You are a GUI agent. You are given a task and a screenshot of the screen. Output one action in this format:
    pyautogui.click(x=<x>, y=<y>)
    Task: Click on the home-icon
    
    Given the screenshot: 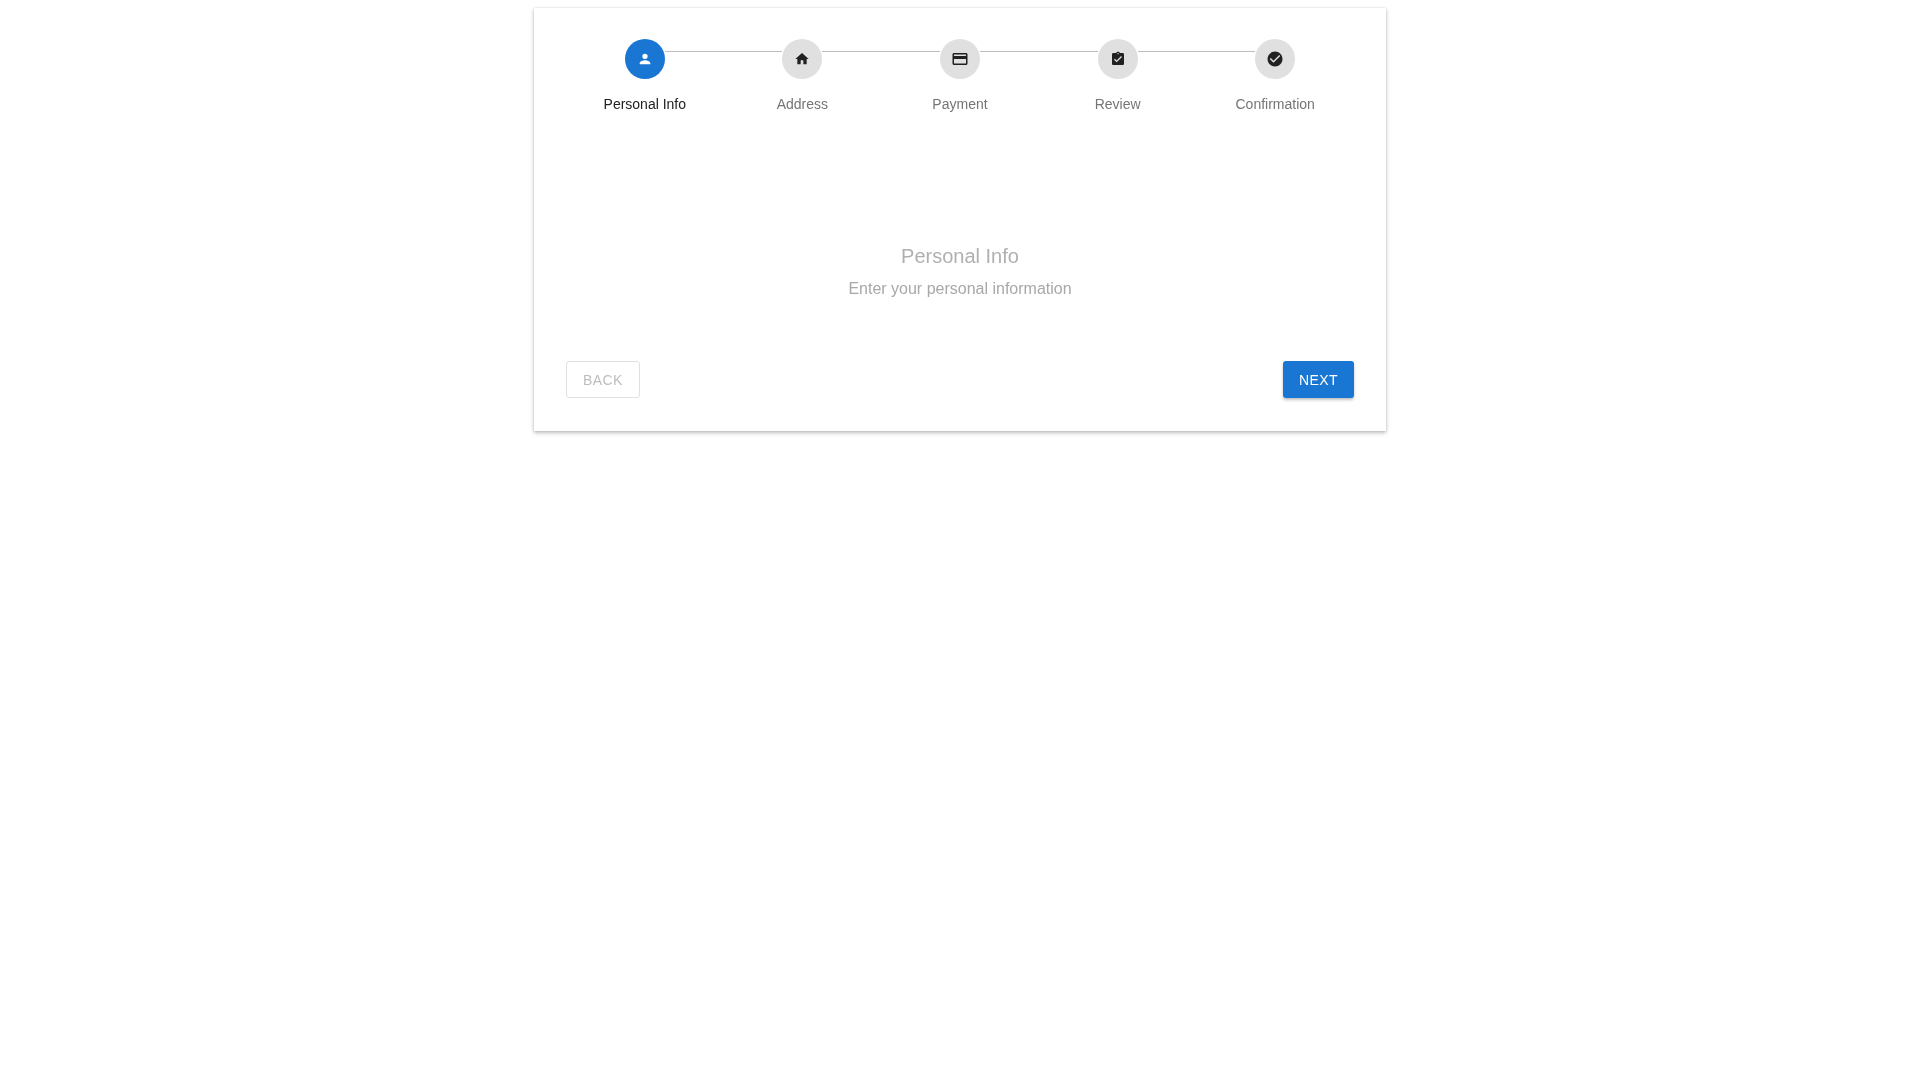 What is the action you would take?
    pyautogui.click(x=802, y=59)
    